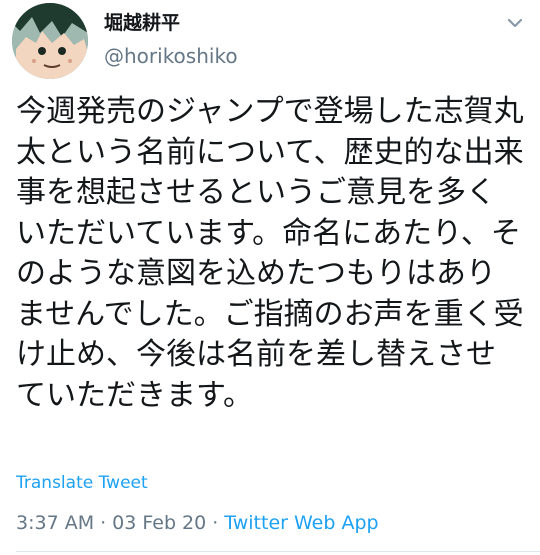  I want to click on tweet-text-line: ませんでした。ご指摘のお声を重く受, so click(270, 314).